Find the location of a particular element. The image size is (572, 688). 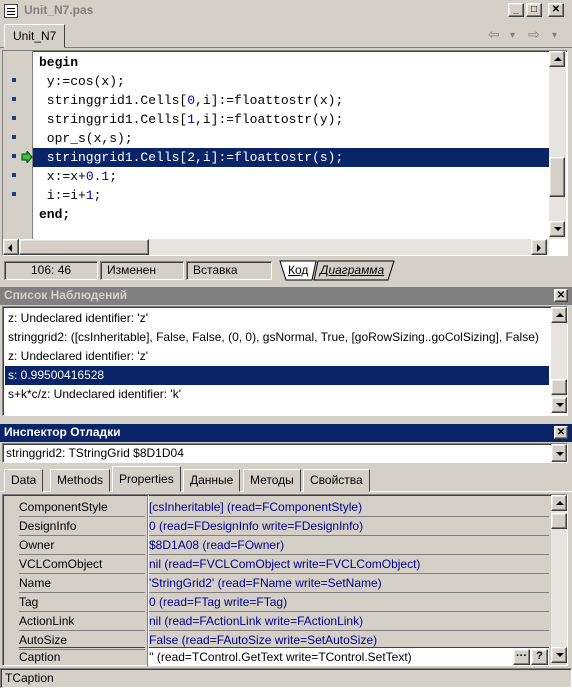

code-line-text: x:=x+0.1; is located at coordinates (78, 176).